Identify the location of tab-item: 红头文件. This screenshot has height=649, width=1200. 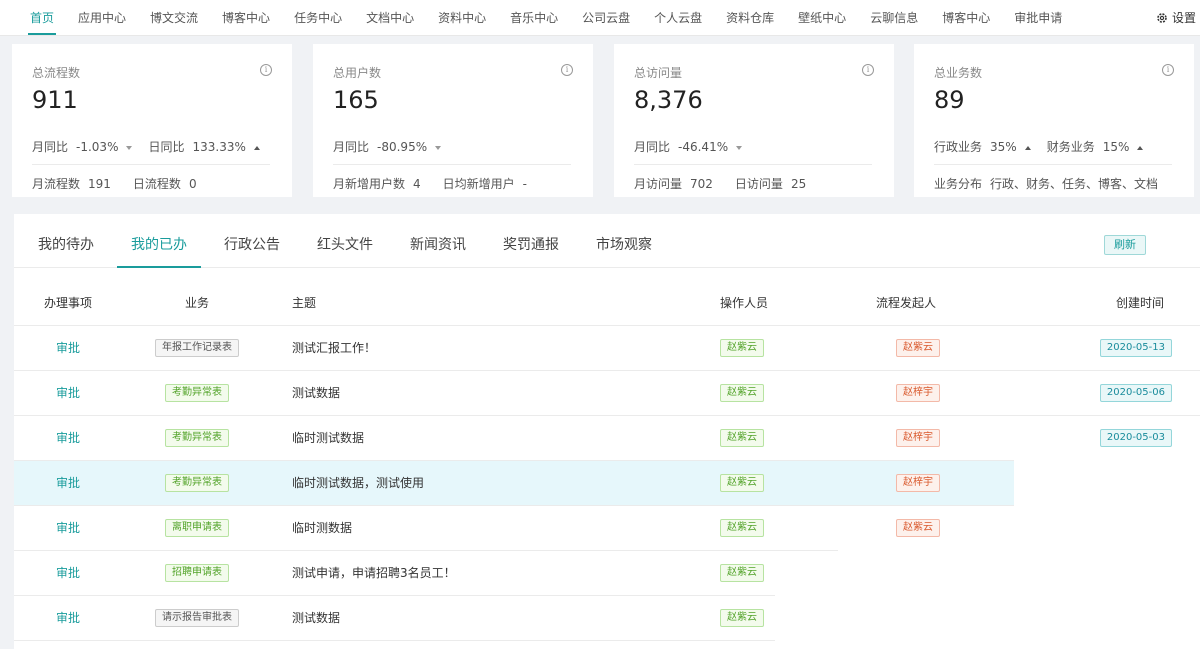
(345, 241).